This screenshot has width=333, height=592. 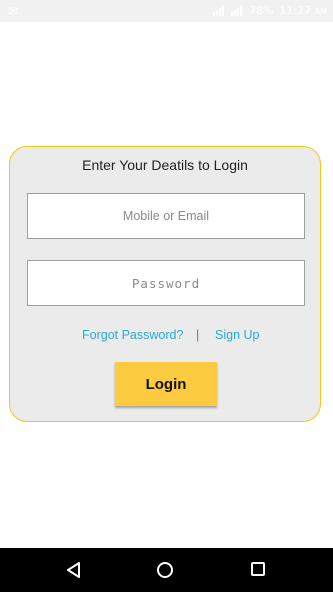 I want to click on notification-icon: ✉, so click(x=13, y=11).